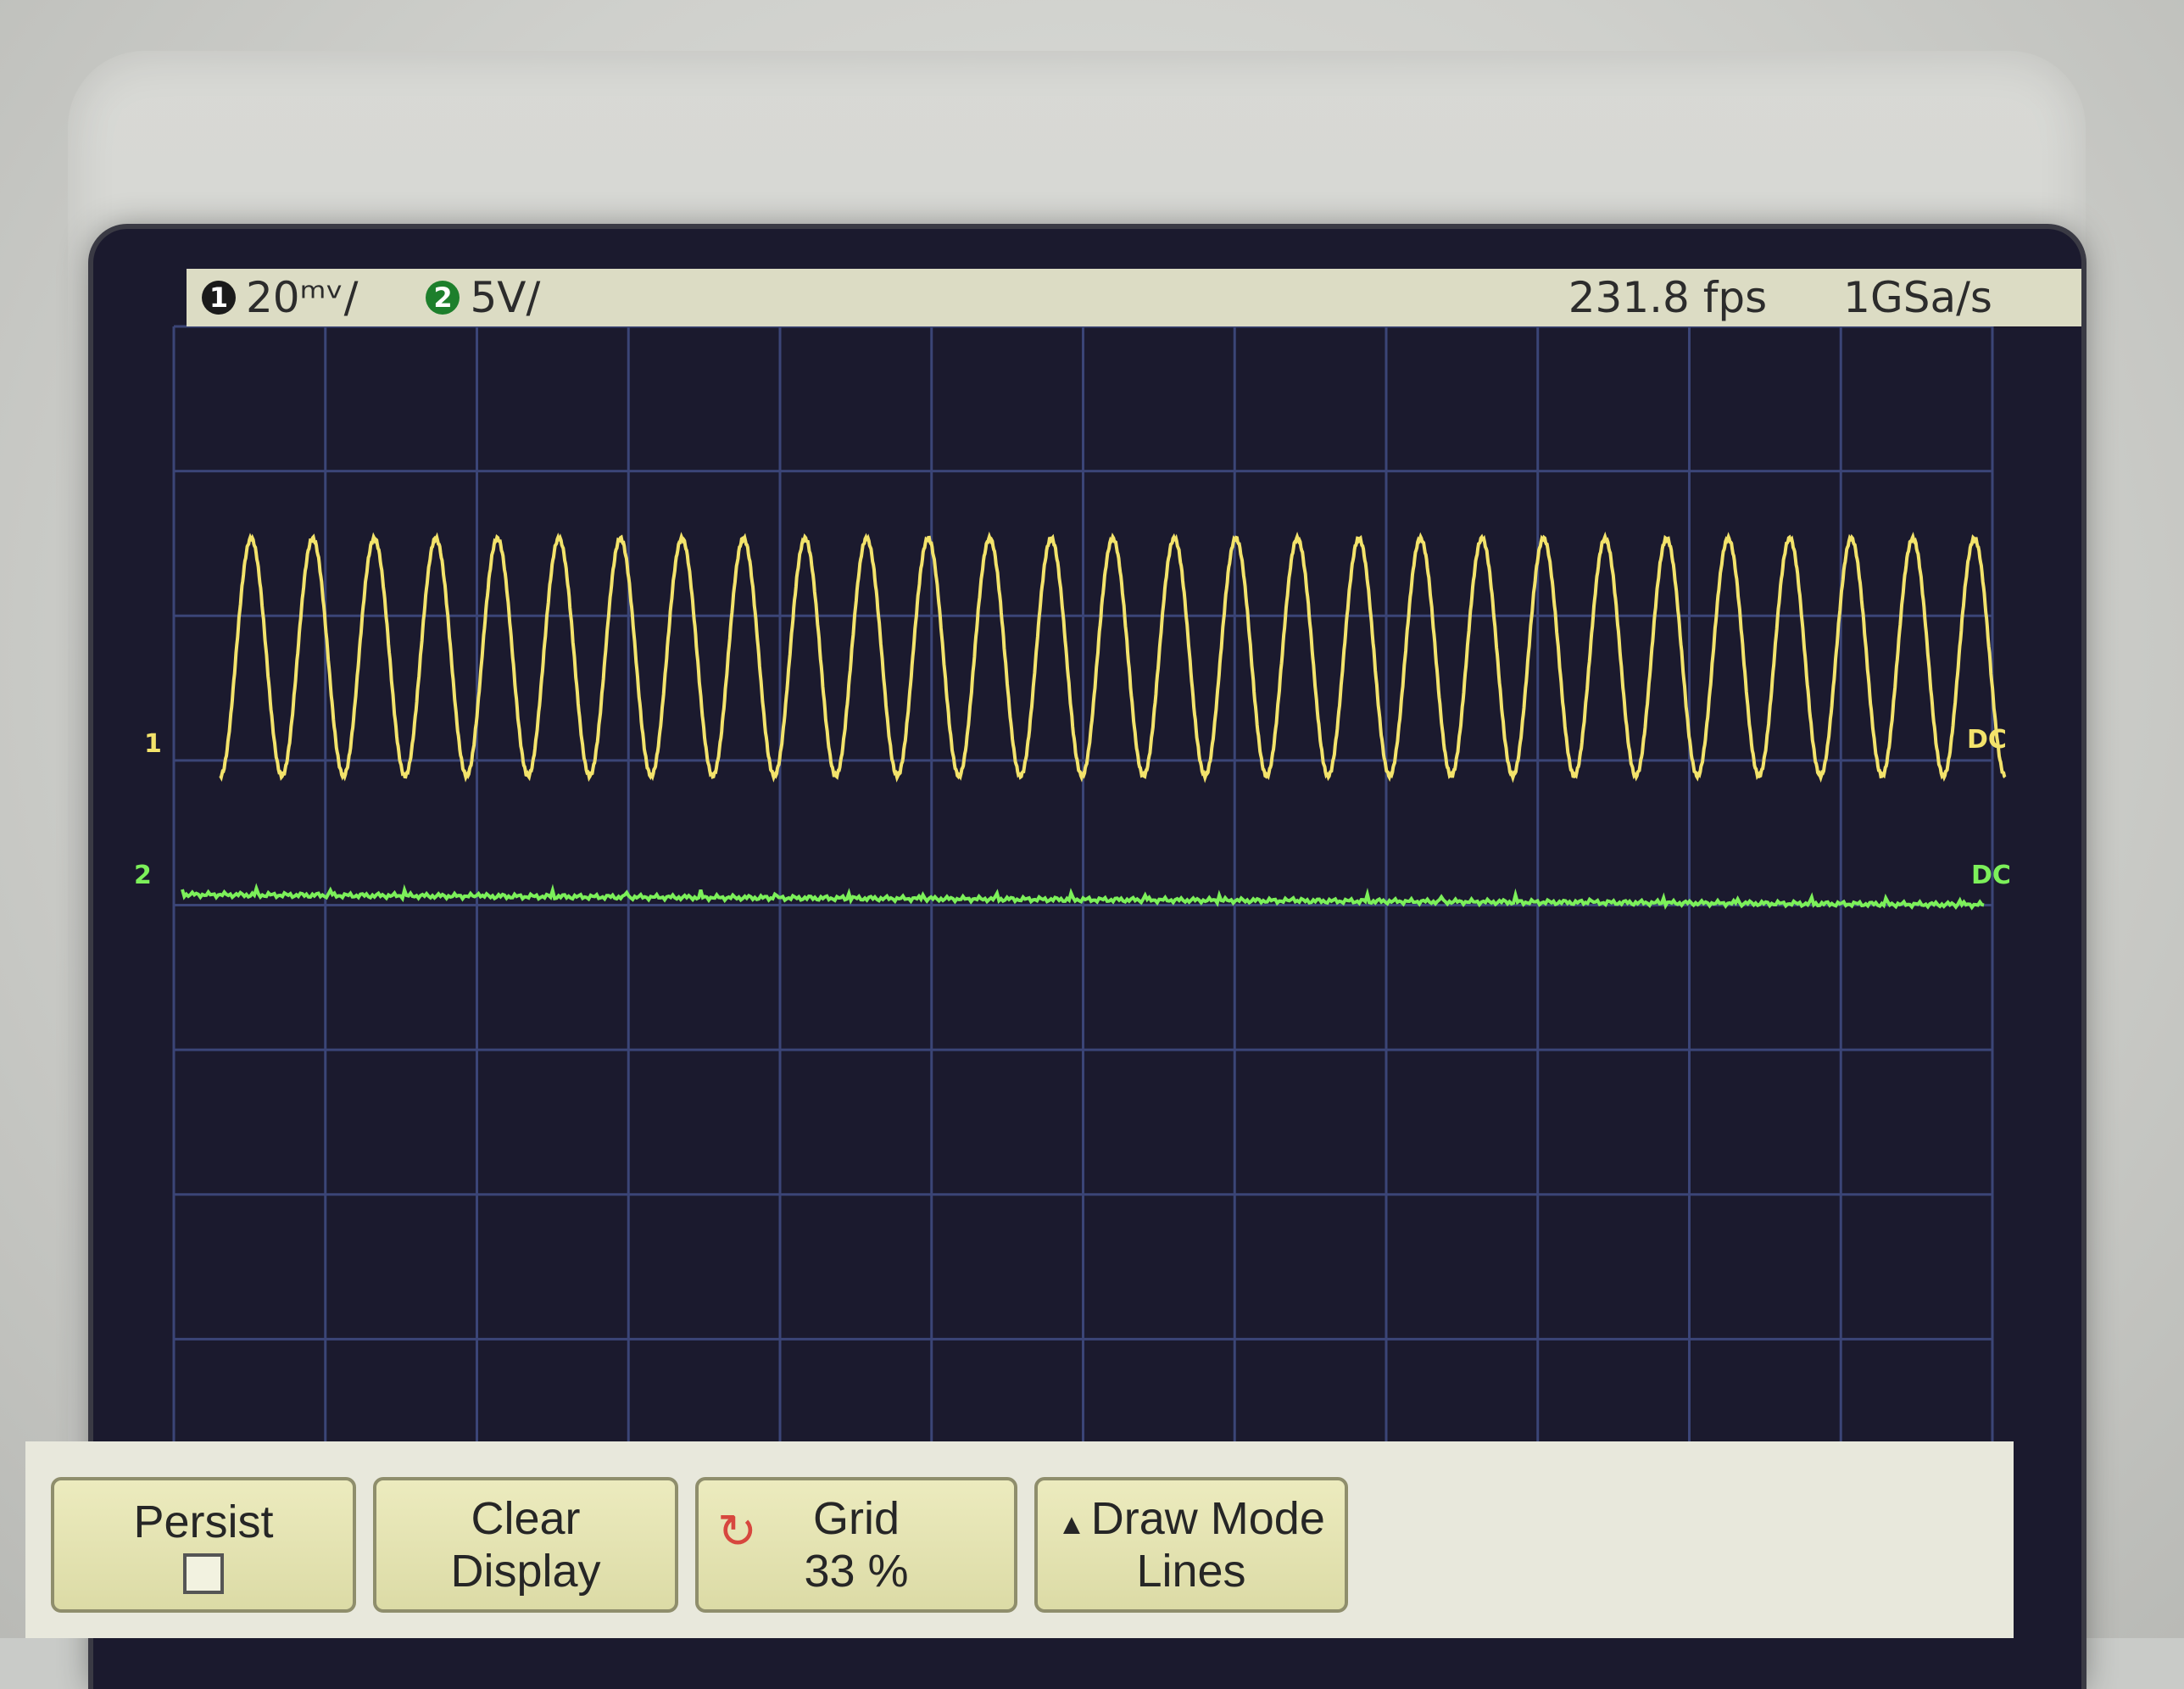 The width and height of the screenshot is (2184, 1689). Describe the element at coordinates (525, 1571) in the screenshot. I see `clear-label-line2: Display` at that location.